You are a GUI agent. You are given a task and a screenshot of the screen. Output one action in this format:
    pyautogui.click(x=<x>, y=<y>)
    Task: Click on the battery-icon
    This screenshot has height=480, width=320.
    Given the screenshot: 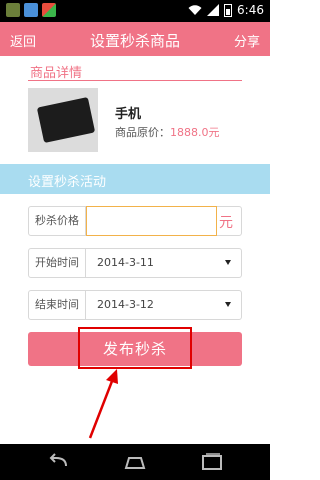 What is the action you would take?
    pyautogui.click(x=228, y=10)
    